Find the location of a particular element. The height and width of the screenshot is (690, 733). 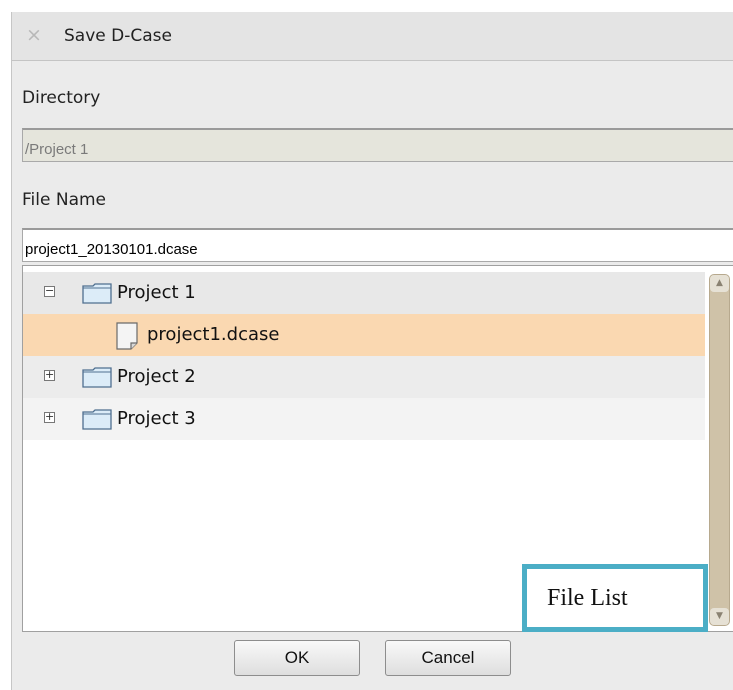

document-icon is located at coordinates (127, 336).